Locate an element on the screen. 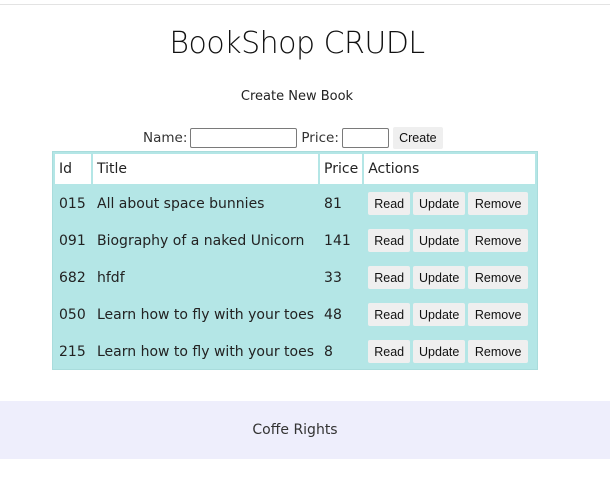  column-header-actions: Actions is located at coordinates (449, 169).